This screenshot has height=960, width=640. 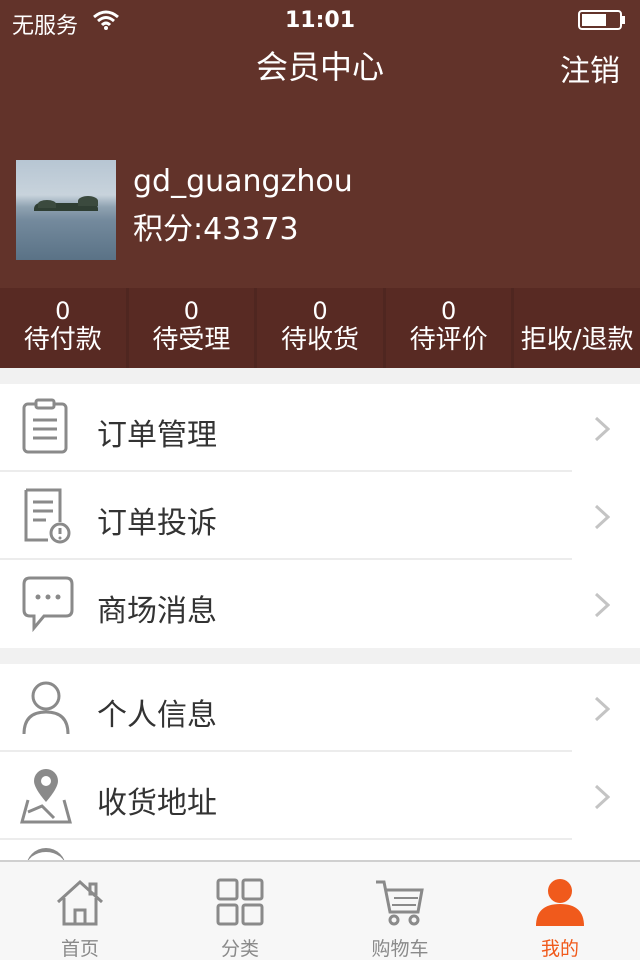 What do you see at coordinates (157, 715) in the screenshot?
I see `menu-item-label: 个人信息` at bounding box center [157, 715].